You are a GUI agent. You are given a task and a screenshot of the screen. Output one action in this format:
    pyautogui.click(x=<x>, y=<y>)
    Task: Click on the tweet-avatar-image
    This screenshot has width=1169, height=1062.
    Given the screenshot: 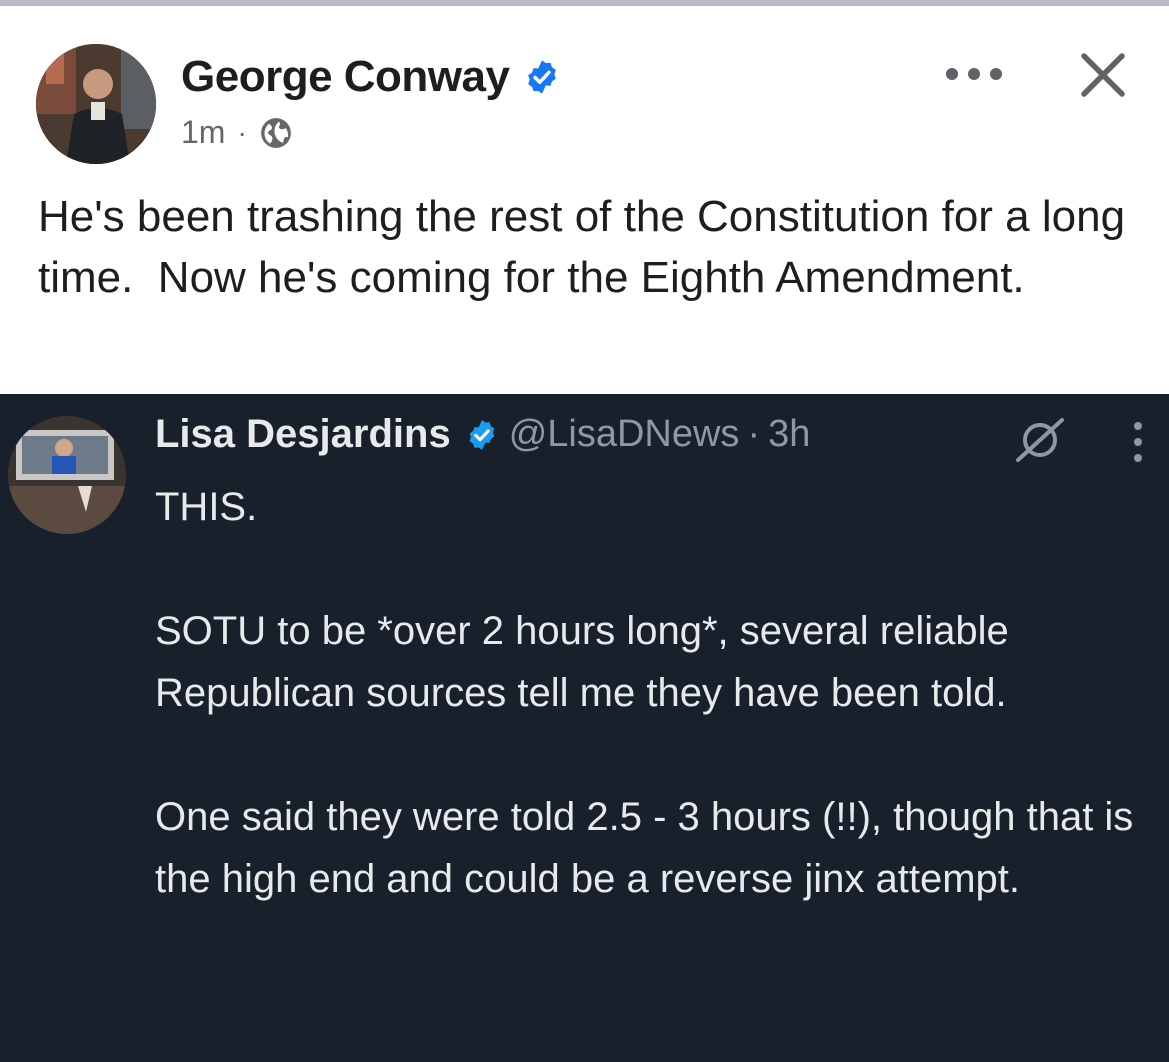 What is the action you would take?
    pyautogui.click(x=67, y=475)
    